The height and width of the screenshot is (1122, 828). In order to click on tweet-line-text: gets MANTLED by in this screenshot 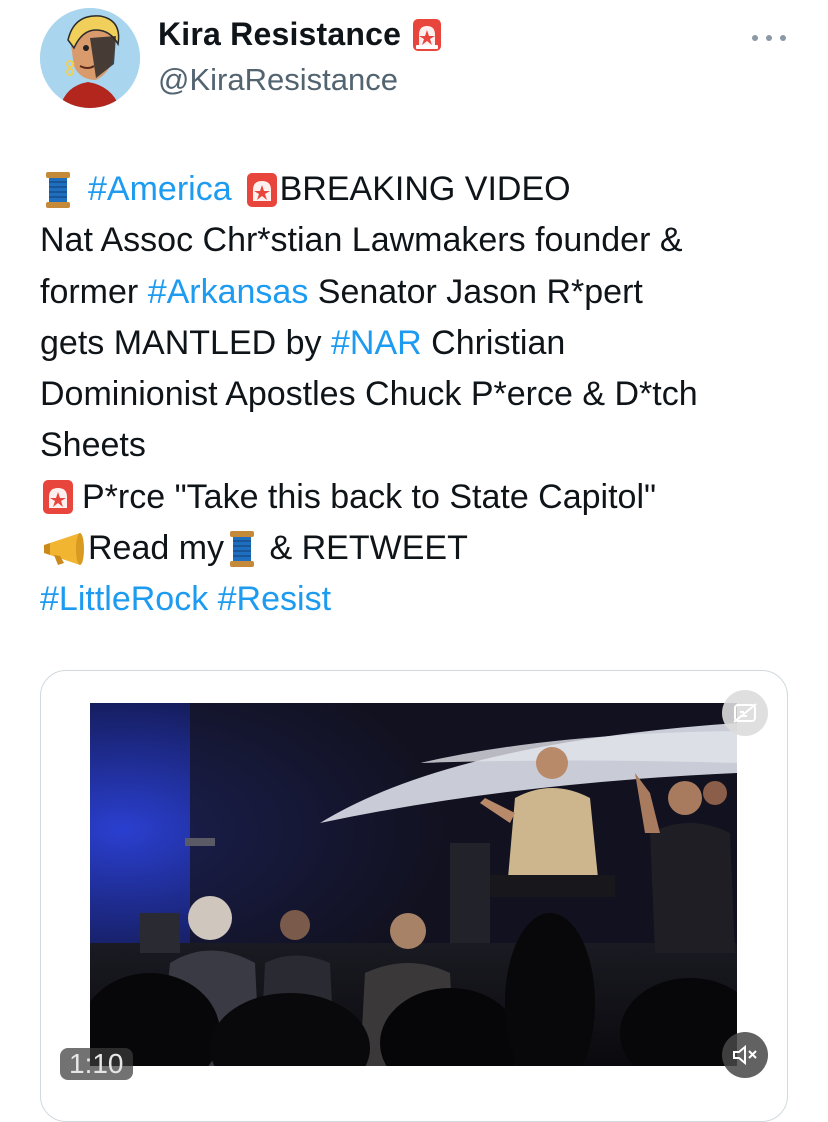, I will do `click(185, 342)`.